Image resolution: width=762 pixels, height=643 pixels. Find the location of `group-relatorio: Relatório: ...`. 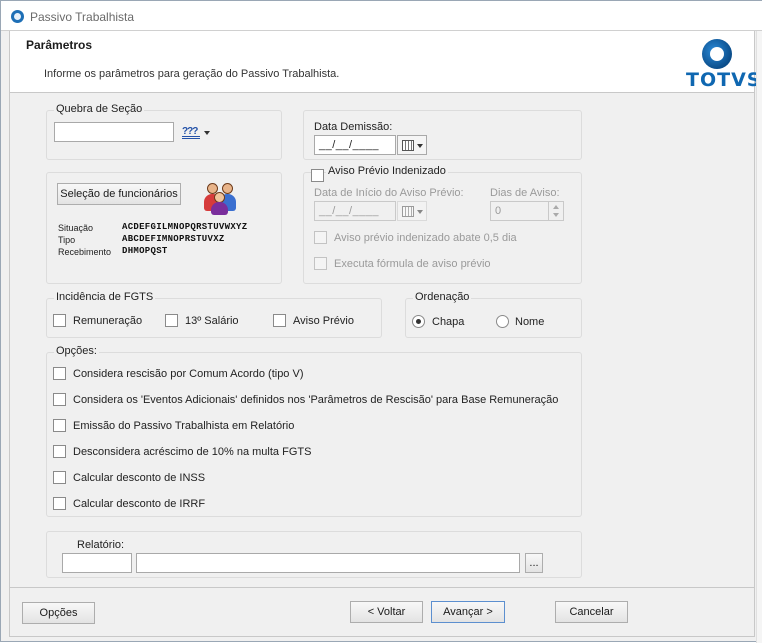

group-relatorio: Relatório: ... is located at coordinates (314, 554).